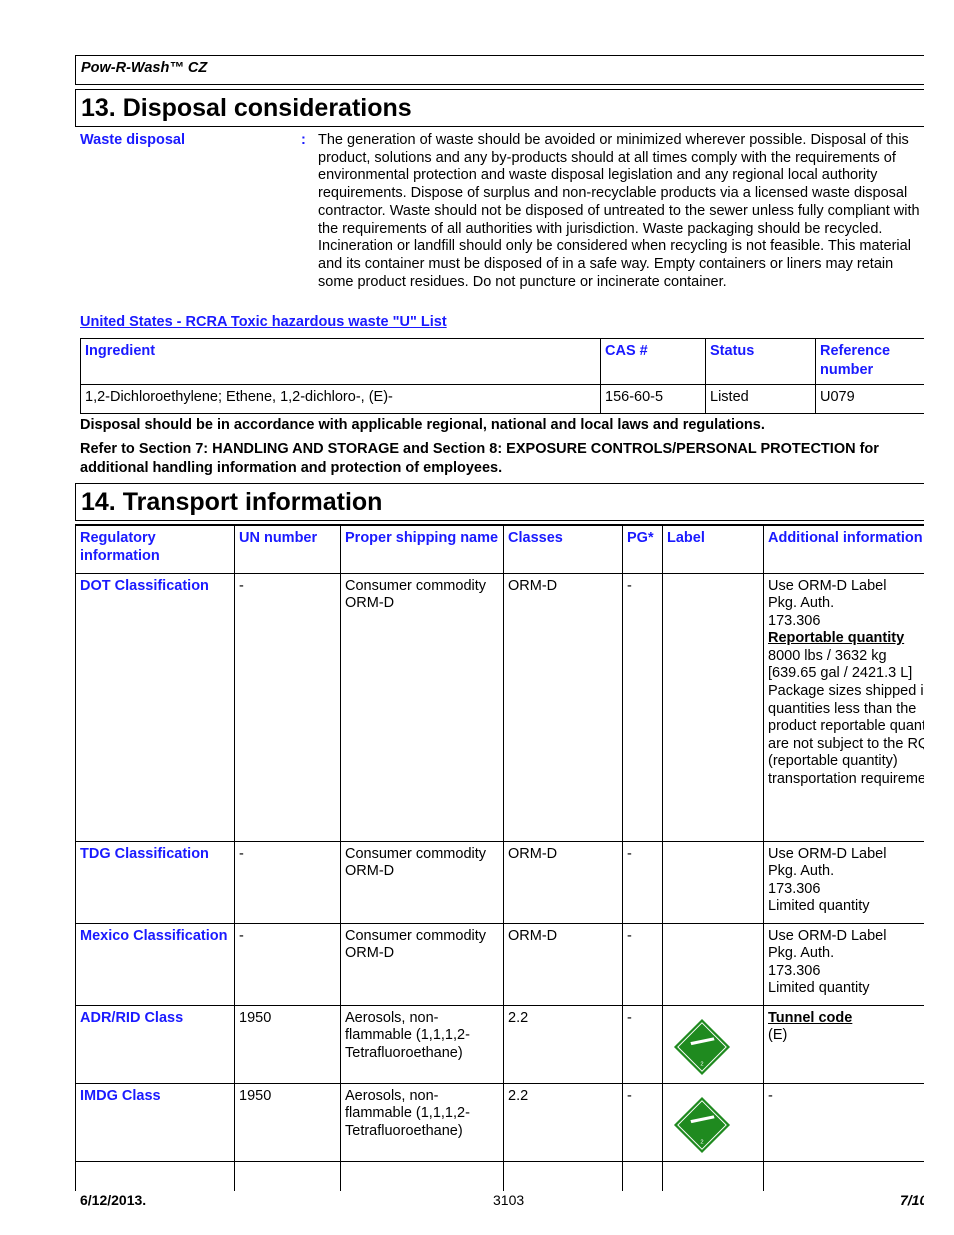 This screenshot has width=954, height=1235. What do you see at coordinates (836, 638) in the screenshot?
I see `reportable-quantity-heading: Reportable quantity` at bounding box center [836, 638].